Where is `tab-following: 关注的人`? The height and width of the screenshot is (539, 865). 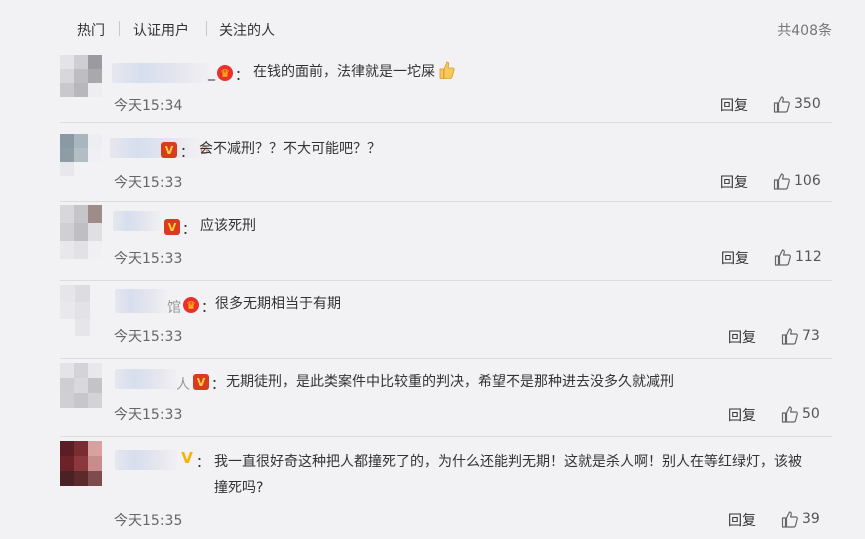
tab-following: 关注的人 is located at coordinates (247, 30).